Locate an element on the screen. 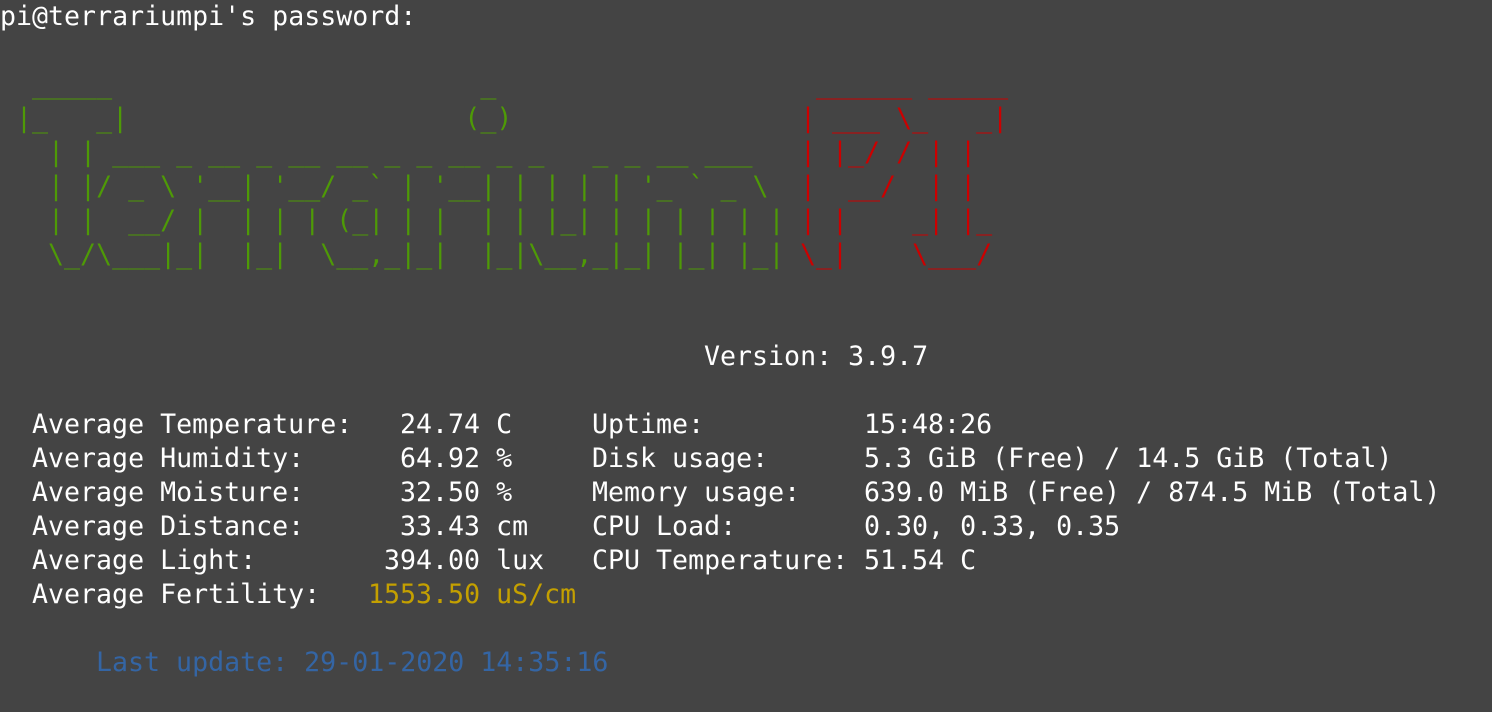 This screenshot has height=712, width=1492. logo-terrarium-part: |_ _| (_) is located at coordinates (256, 118).